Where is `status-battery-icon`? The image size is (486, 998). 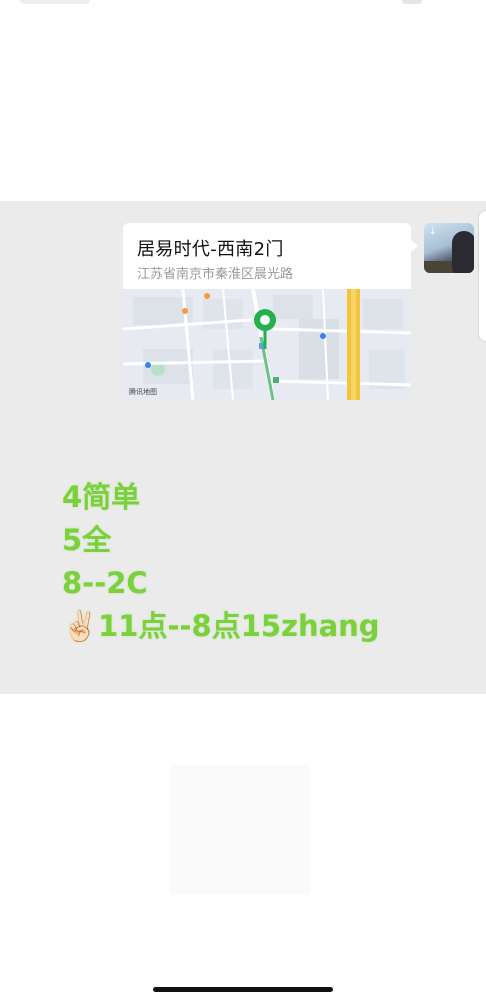 status-battery-icon is located at coordinates (412, 2).